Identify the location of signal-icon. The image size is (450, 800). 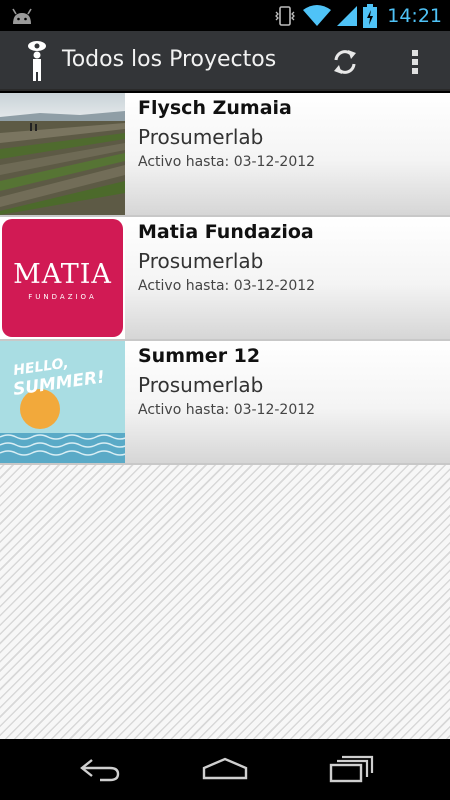
(347, 16).